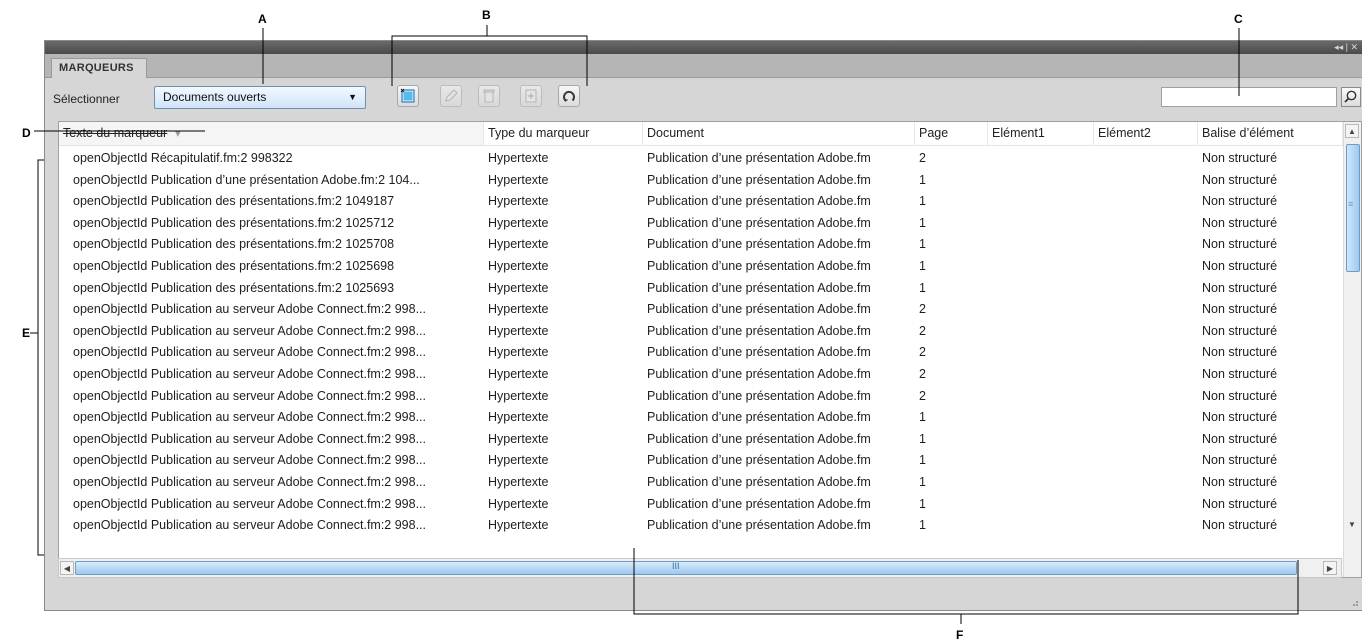  What do you see at coordinates (86, 99) in the screenshot?
I see `select-label: Sélectionner` at bounding box center [86, 99].